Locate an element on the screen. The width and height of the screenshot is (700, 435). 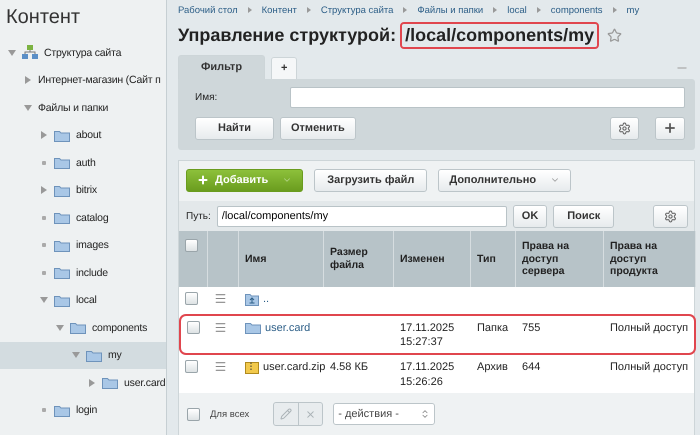
path-input: /local/components/my is located at coordinates (361, 216).